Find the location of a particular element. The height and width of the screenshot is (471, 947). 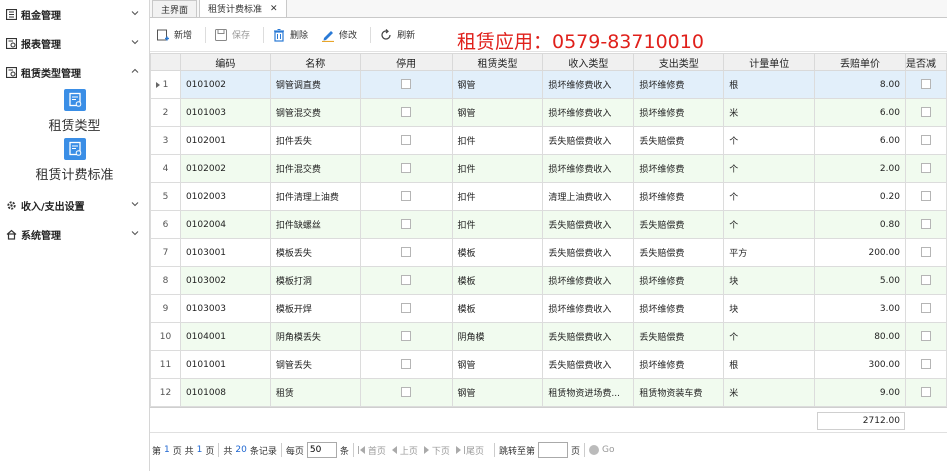

refresh-button: 刷新 is located at coordinates (397, 35).